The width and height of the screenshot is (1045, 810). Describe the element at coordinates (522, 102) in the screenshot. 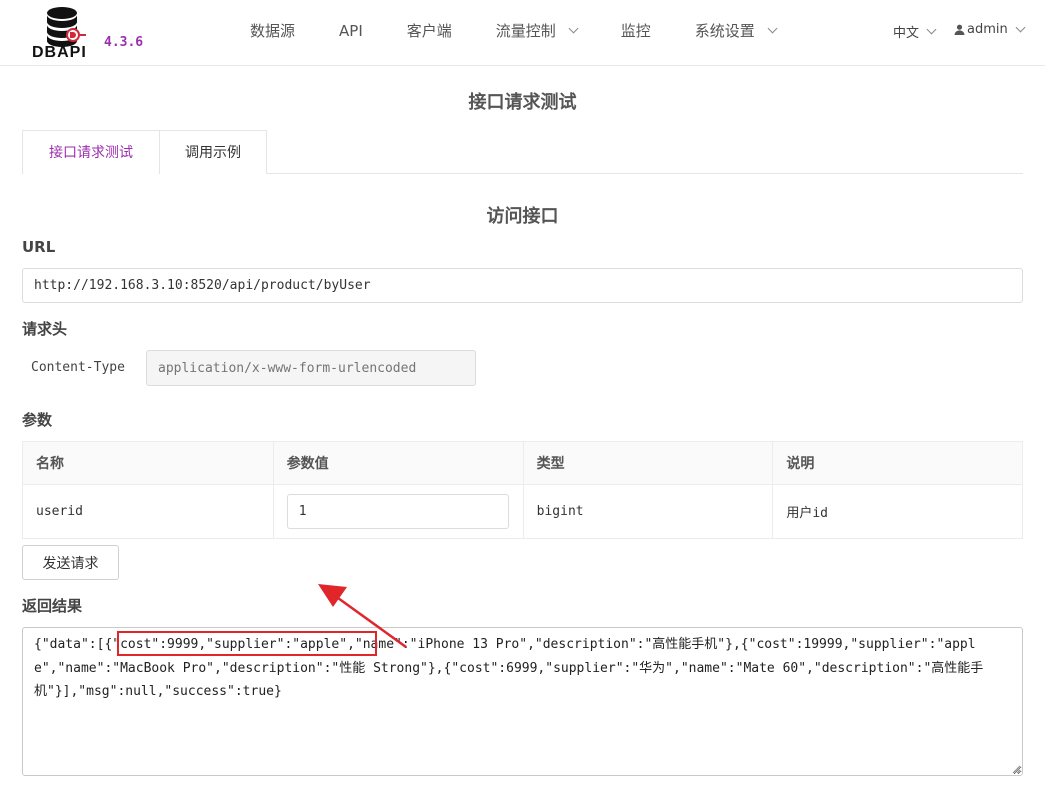

I see `page-title: 接口请求测试` at that location.